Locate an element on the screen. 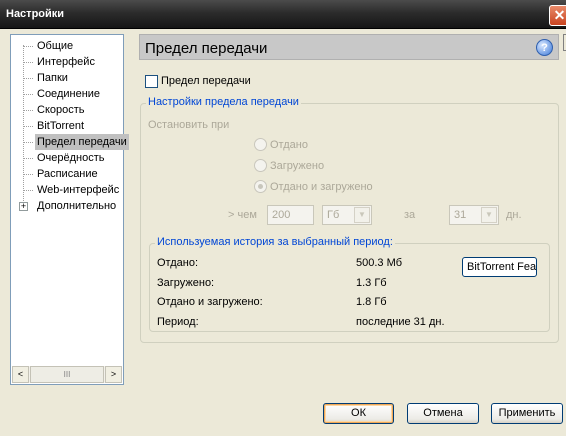 This screenshot has width=566, height=436. period-value: 31 is located at coordinates (460, 215).